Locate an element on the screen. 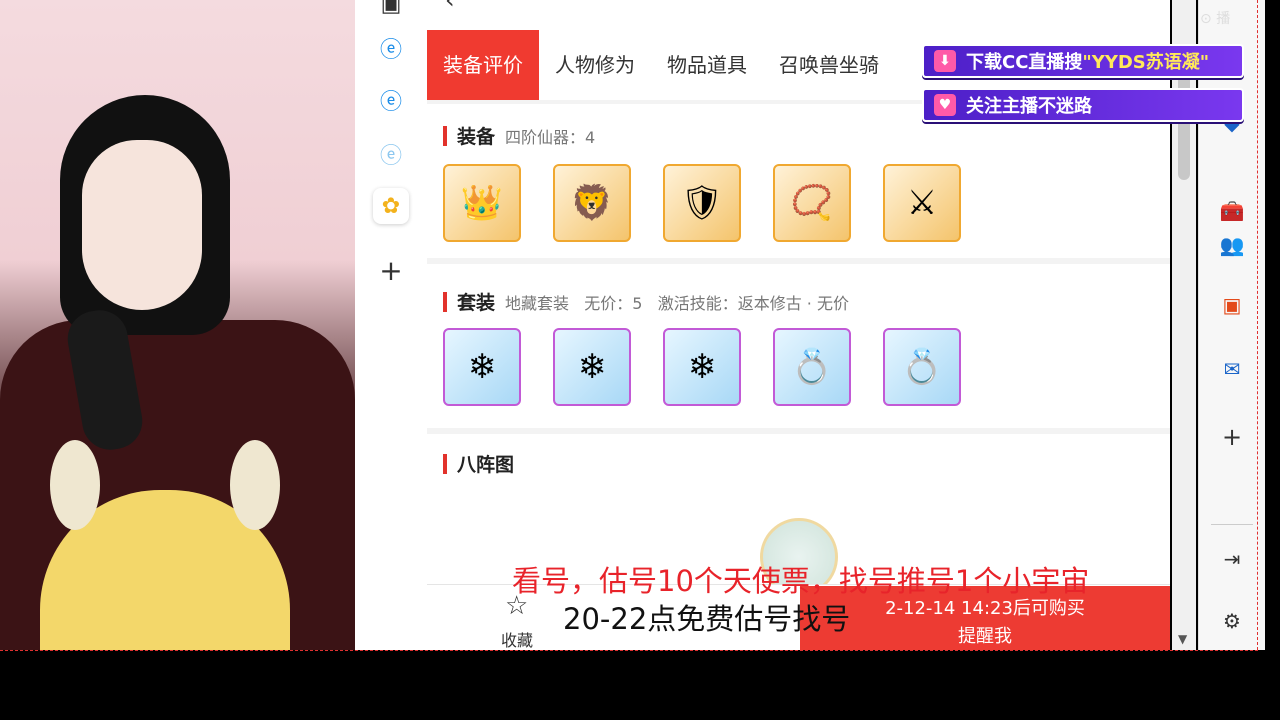 The height and width of the screenshot is (720, 1280). follow-banner: ♥ 关注主播不迷路 is located at coordinates (1083, 105).